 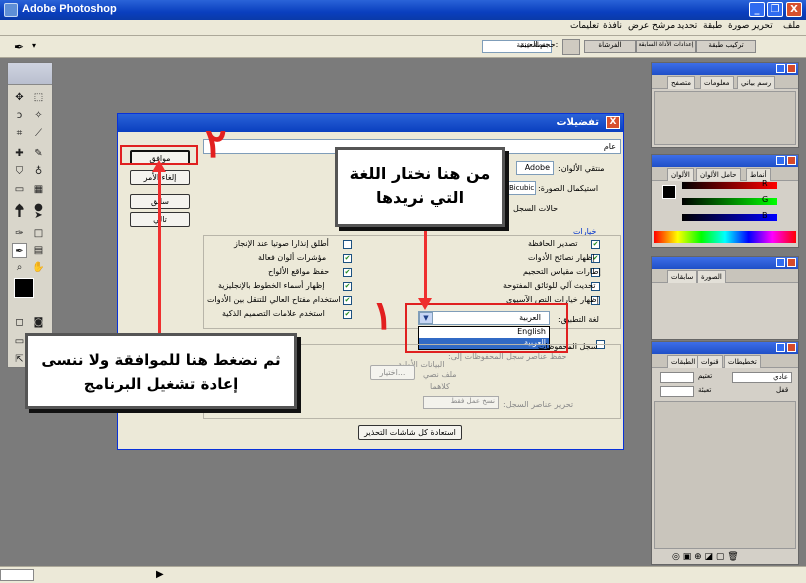 I want to click on status-arrow-icon: ▶, so click(x=160, y=574).